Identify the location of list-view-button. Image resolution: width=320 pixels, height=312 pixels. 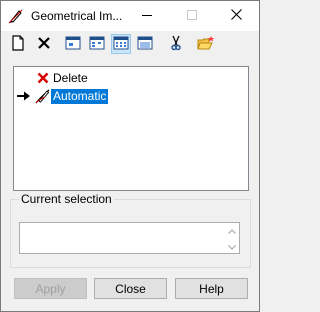
(121, 44).